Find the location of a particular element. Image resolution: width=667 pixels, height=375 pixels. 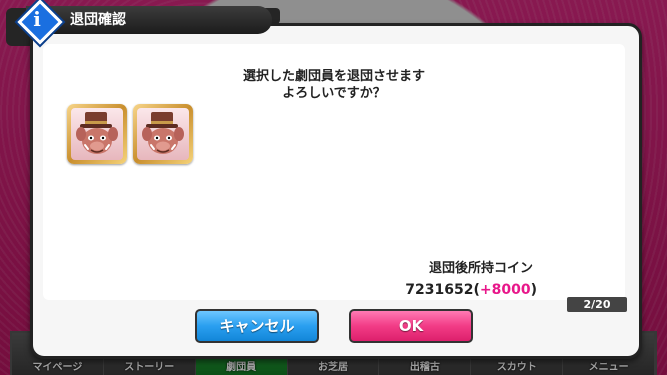

confirm-message: 選択した劇団員を退団させます よろしいですか？ is located at coordinates (334, 85).